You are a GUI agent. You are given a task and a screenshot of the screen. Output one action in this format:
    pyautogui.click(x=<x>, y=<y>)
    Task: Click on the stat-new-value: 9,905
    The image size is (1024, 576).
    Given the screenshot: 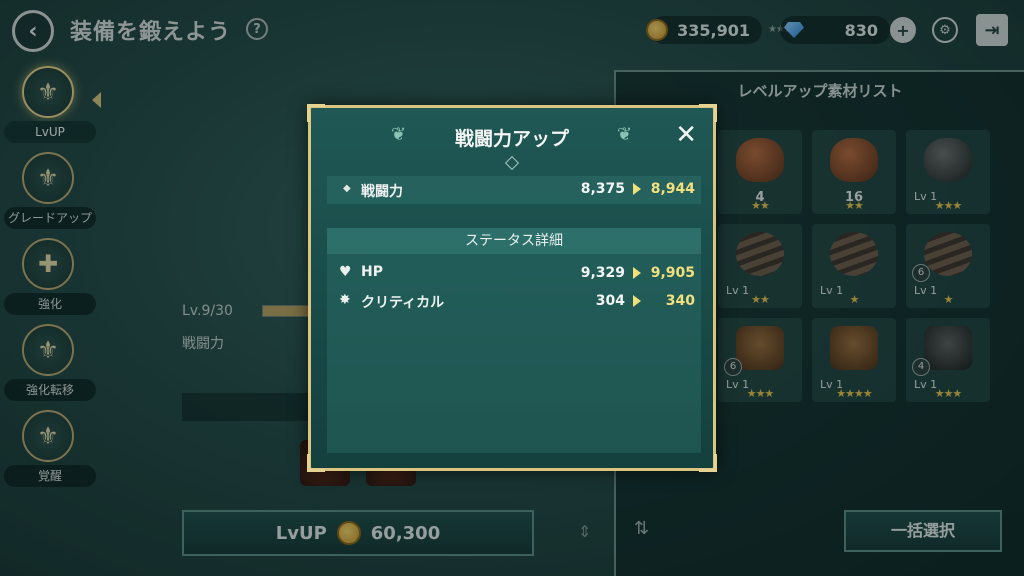 What is the action you would take?
    pyautogui.click(x=672, y=273)
    